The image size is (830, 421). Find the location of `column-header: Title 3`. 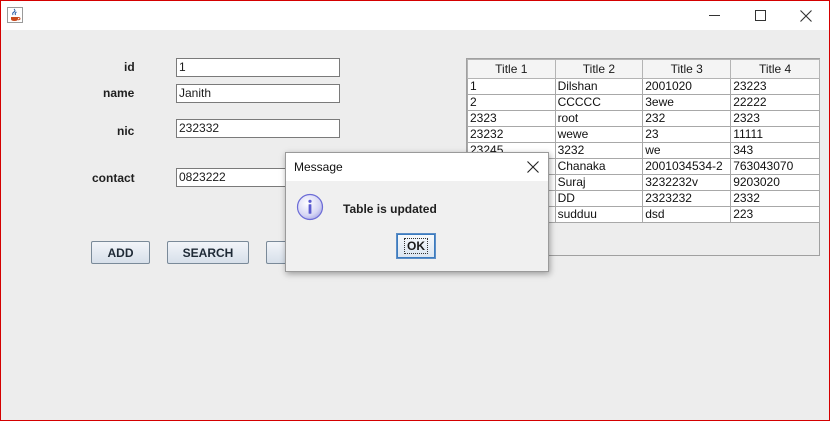

column-header: Title 3 is located at coordinates (687, 69).